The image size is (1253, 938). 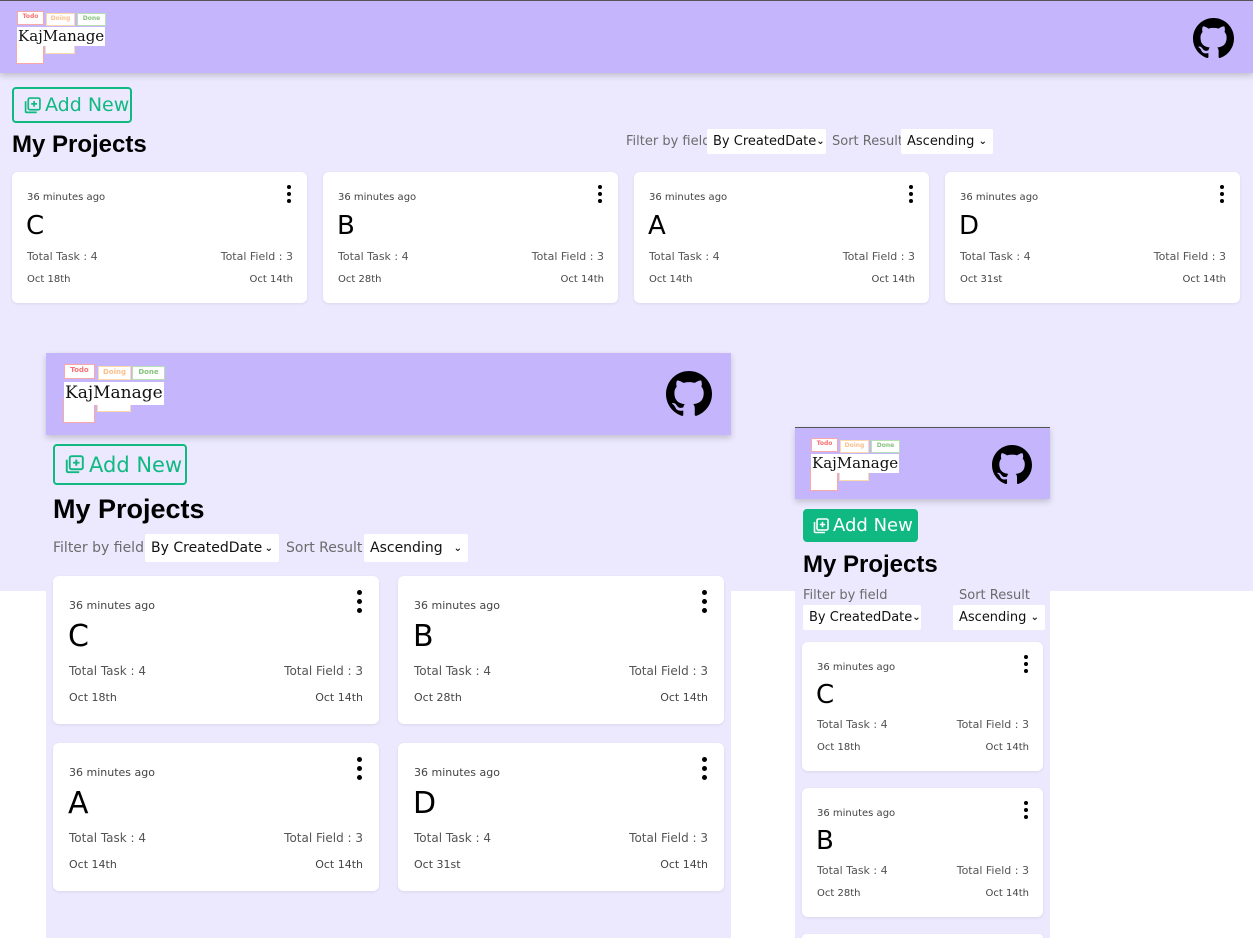 What do you see at coordinates (388, 394) in the screenshot?
I see `tablet-header: Todo Doing Done KajManage` at bounding box center [388, 394].